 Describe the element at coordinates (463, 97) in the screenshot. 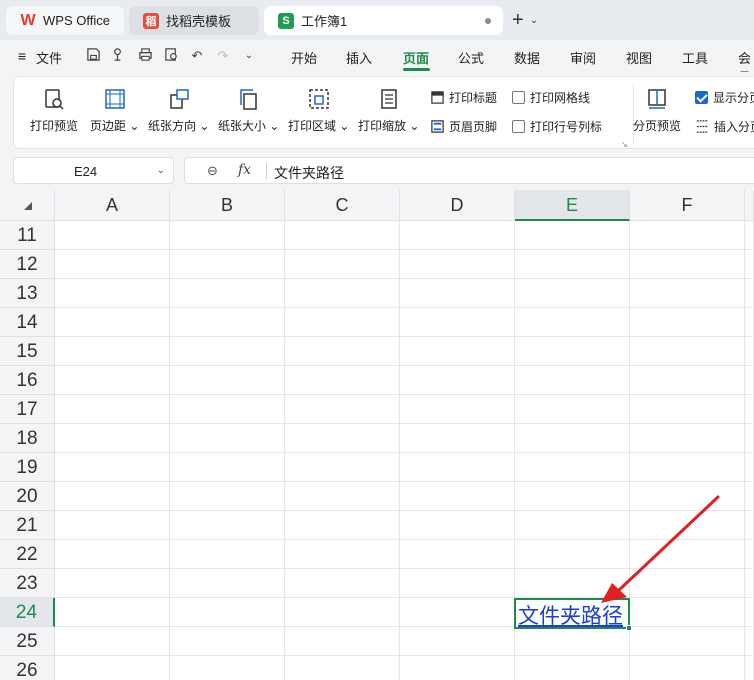

I see `print-titles-button: 打印标题` at that location.